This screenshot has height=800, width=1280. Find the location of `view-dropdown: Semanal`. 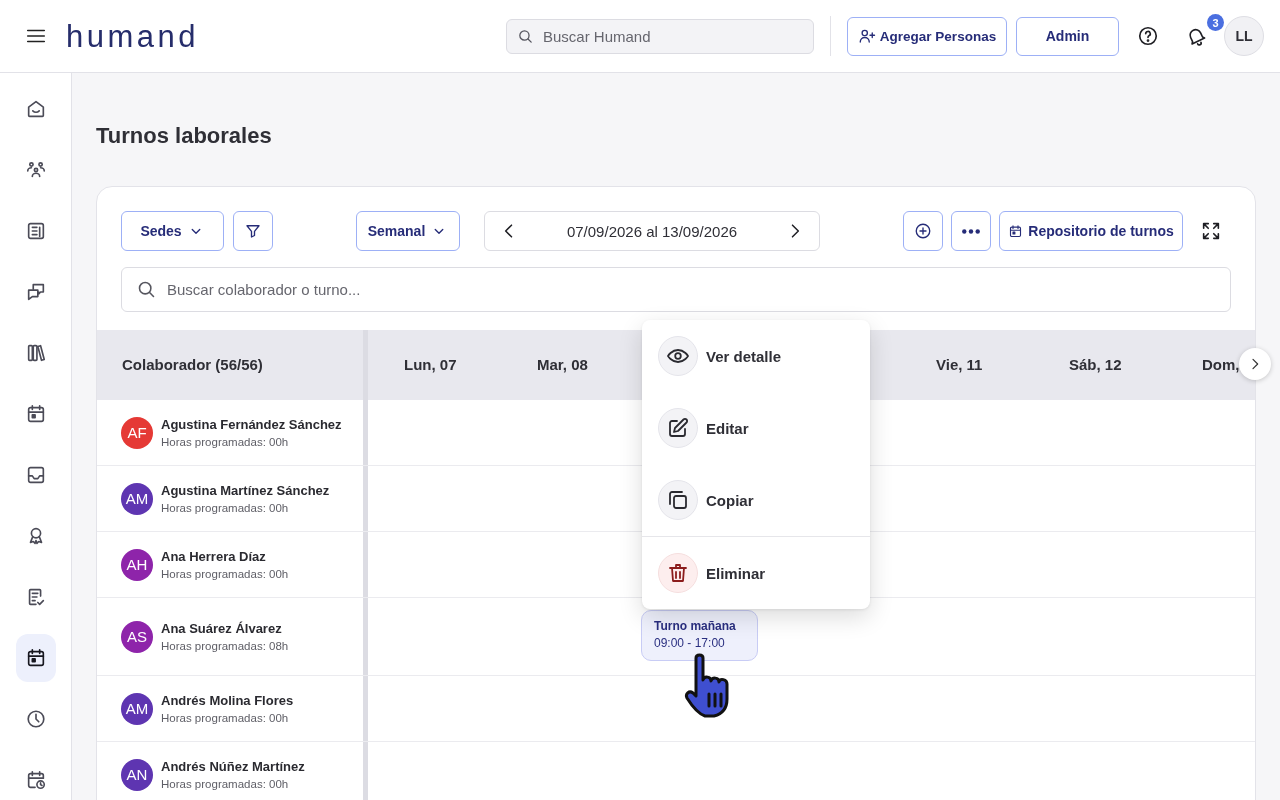

view-dropdown: Semanal is located at coordinates (408, 231).